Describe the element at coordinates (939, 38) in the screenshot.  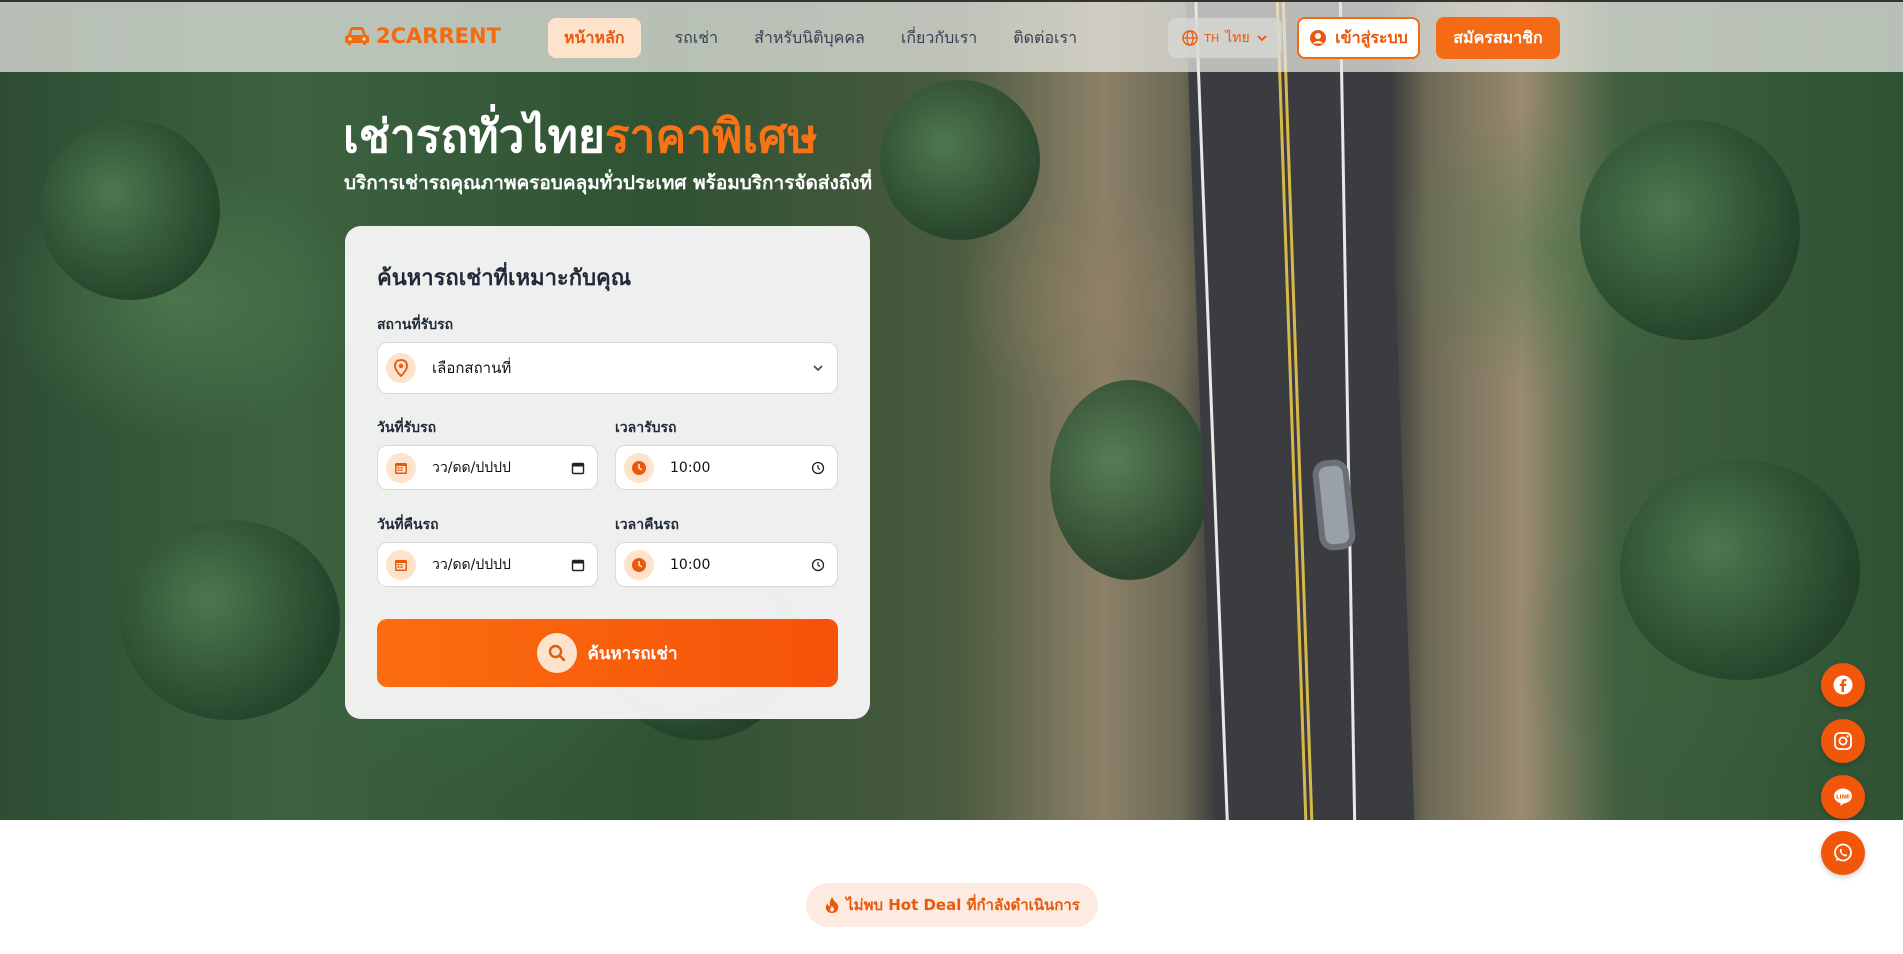
I see `nav-item-about: เกี่ยวกับเรา` at that location.